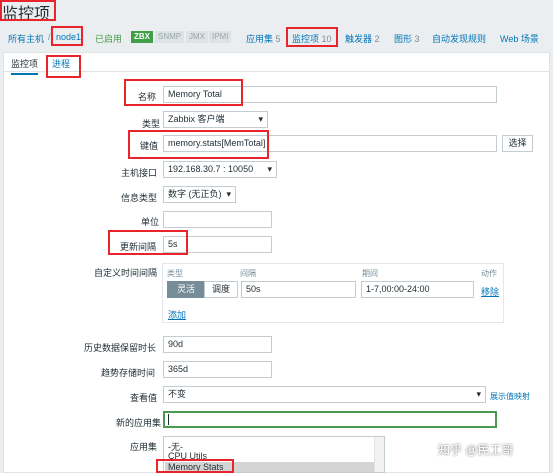 This screenshot has height=473, width=553. I want to click on nav-items-label: 监控项, so click(306, 39).